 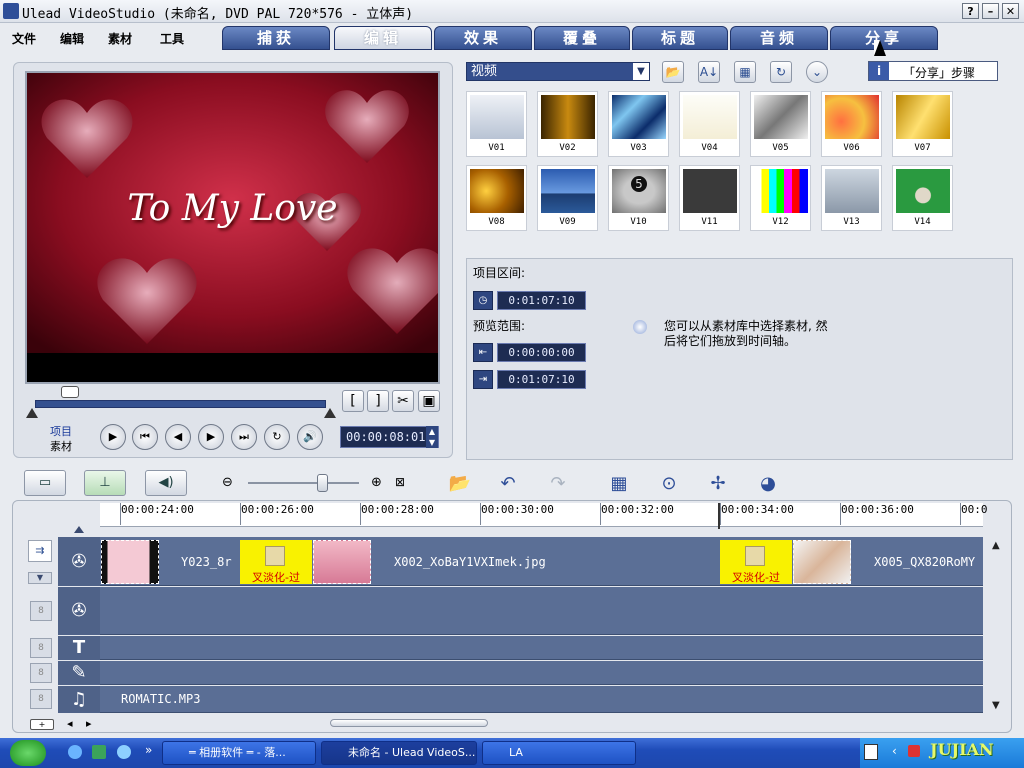 I want to click on mark-out-button: ], so click(x=378, y=401).